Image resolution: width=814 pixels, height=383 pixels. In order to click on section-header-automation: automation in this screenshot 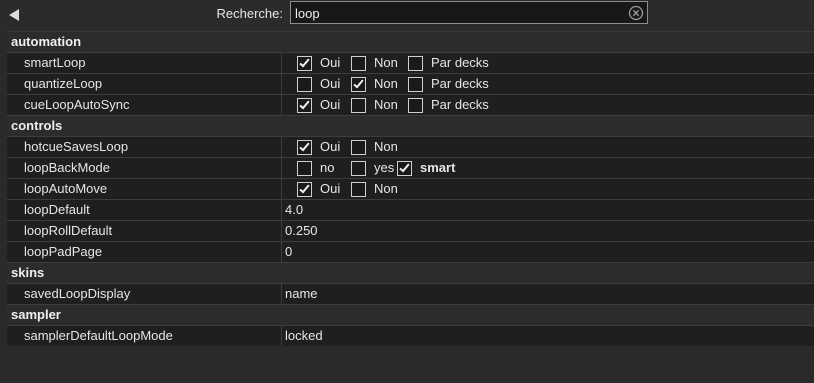, I will do `click(410, 42)`.